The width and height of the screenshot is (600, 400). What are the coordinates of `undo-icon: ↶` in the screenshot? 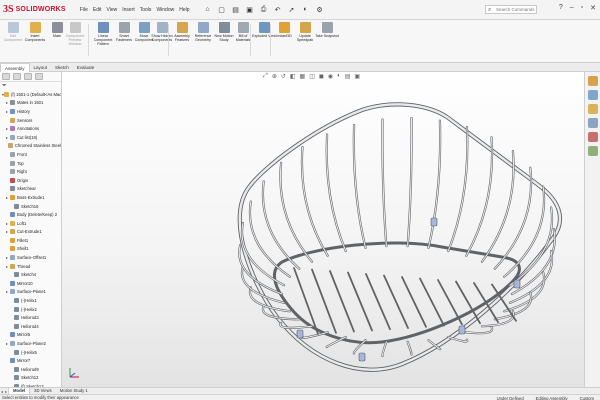 It's located at (278, 10).